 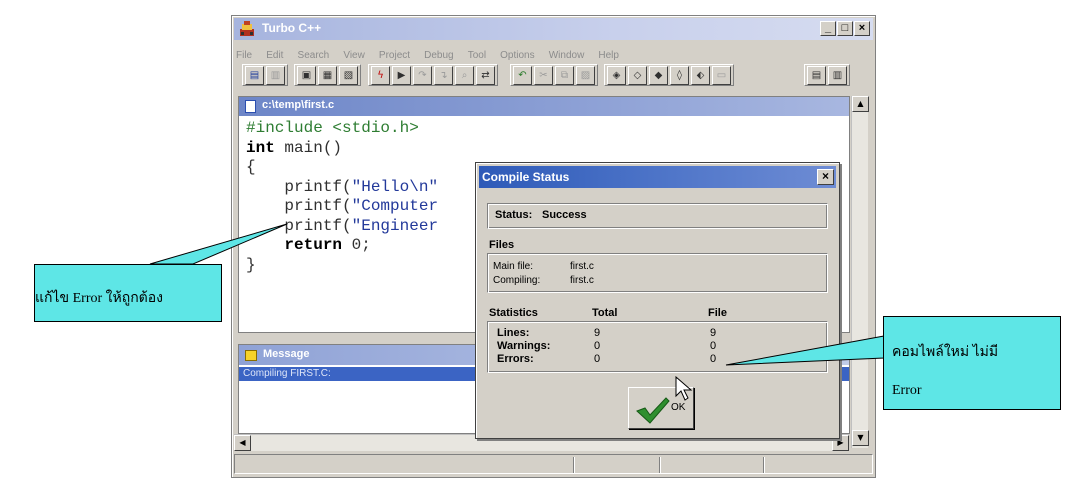 I want to click on right-callout-line1: คอมไพล์ใหม่ ไม่มี, so click(x=945, y=352).